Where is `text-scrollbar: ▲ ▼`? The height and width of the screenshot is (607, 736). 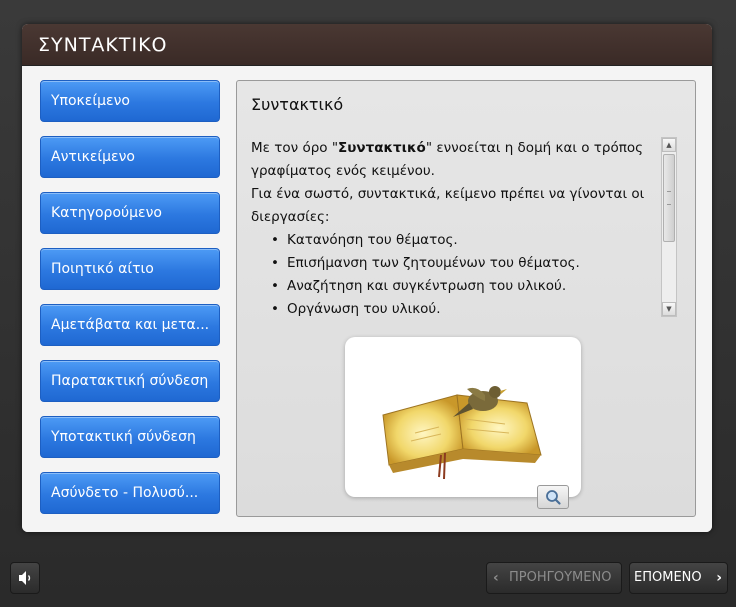
text-scrollbar: ▲ ▼ is located at coordinates (669, 227).